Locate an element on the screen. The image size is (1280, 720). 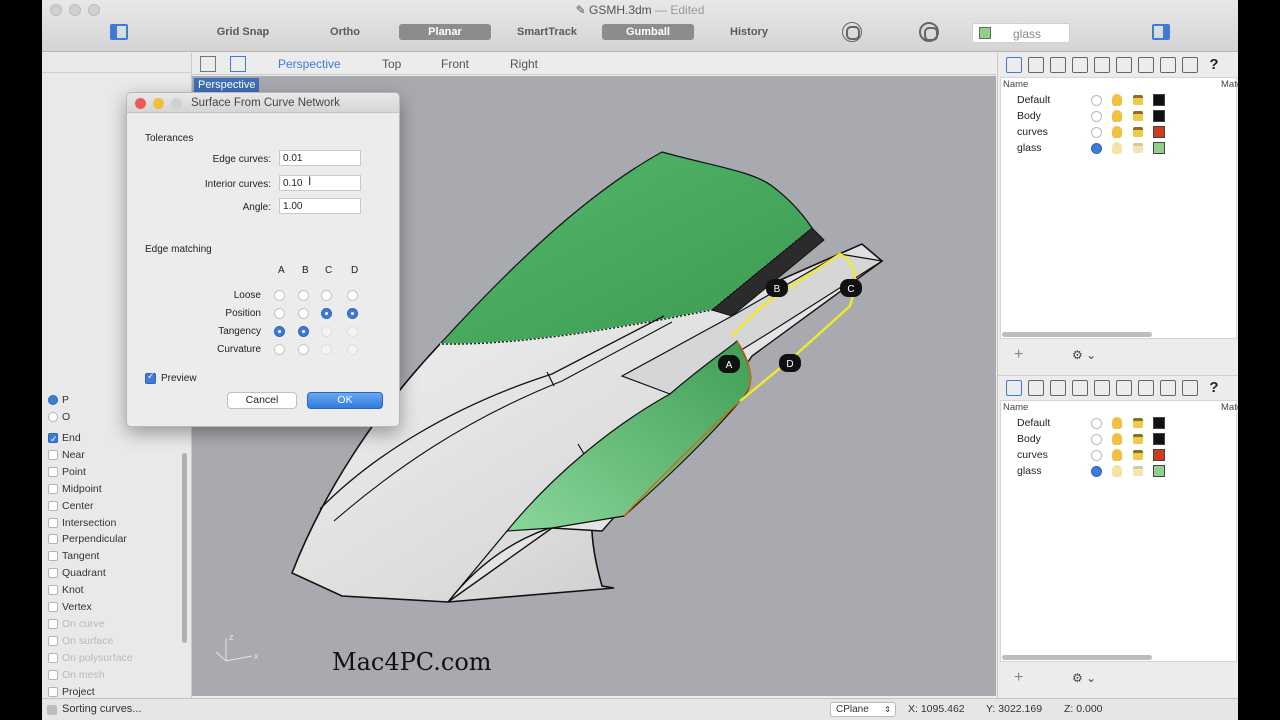
radio-position-b is located at coordinates (303, 313).